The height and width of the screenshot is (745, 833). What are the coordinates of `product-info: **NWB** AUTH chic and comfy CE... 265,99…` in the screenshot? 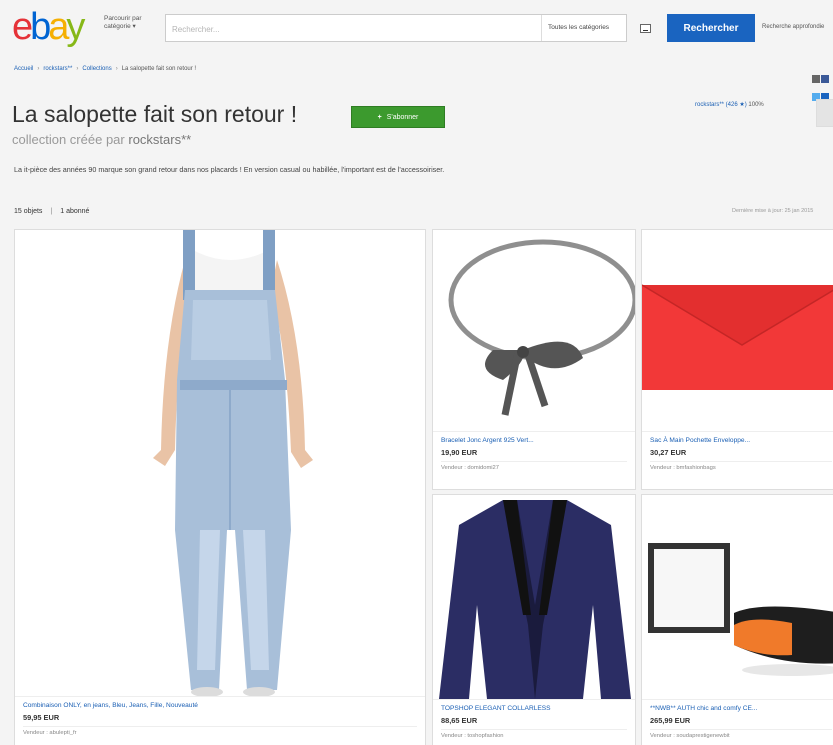 It's located at (737, 722).